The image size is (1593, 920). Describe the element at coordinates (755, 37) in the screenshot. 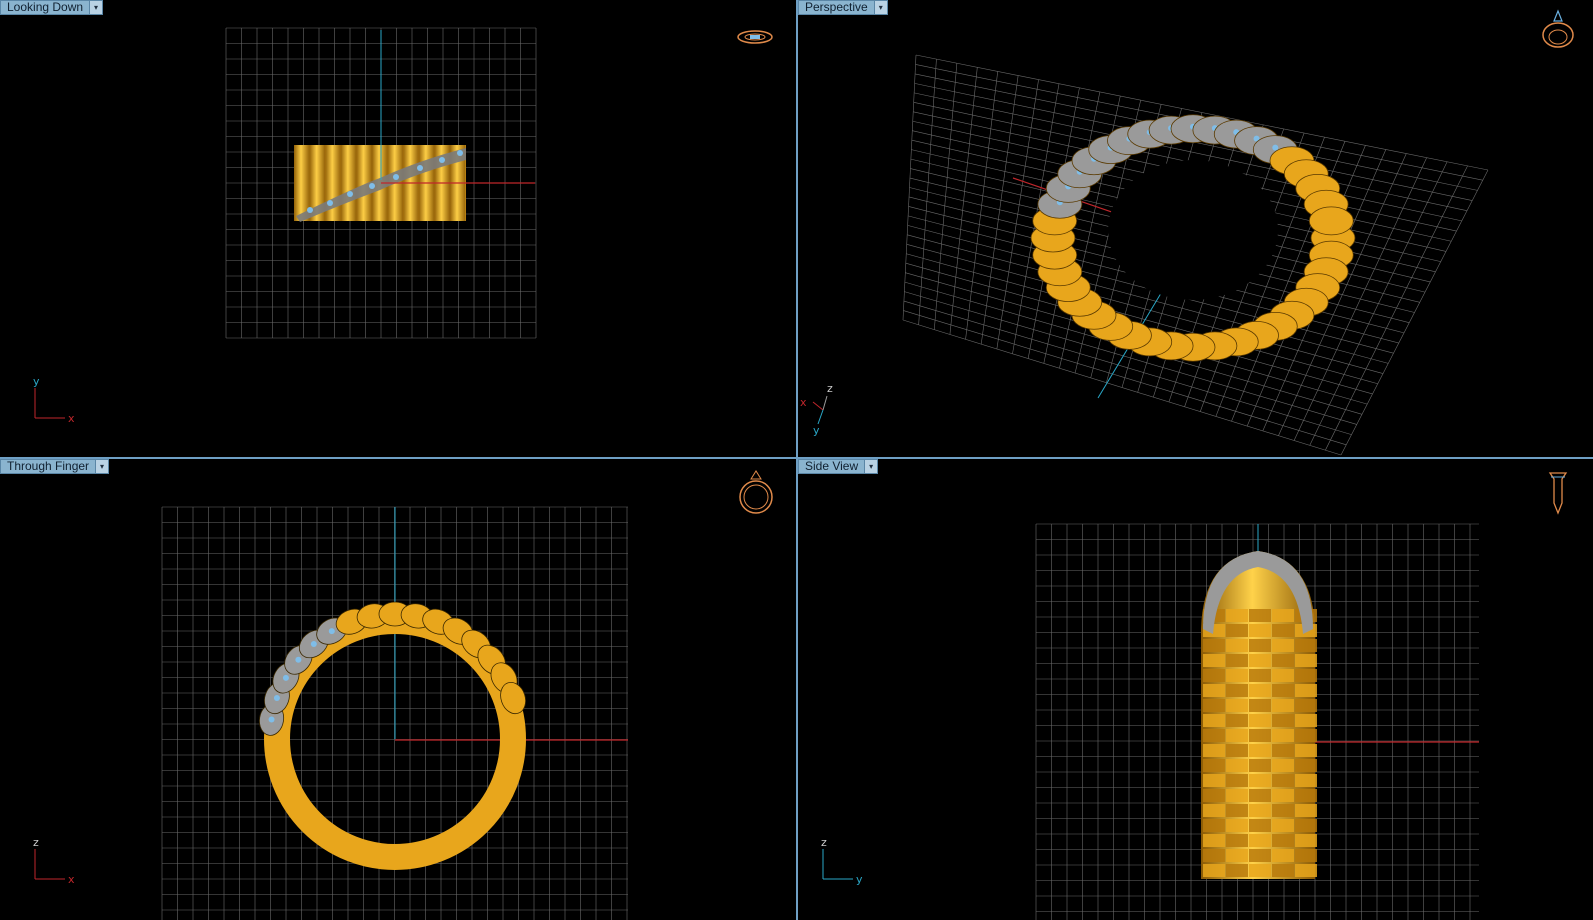

I see `ring-top-view-icon` at that location.